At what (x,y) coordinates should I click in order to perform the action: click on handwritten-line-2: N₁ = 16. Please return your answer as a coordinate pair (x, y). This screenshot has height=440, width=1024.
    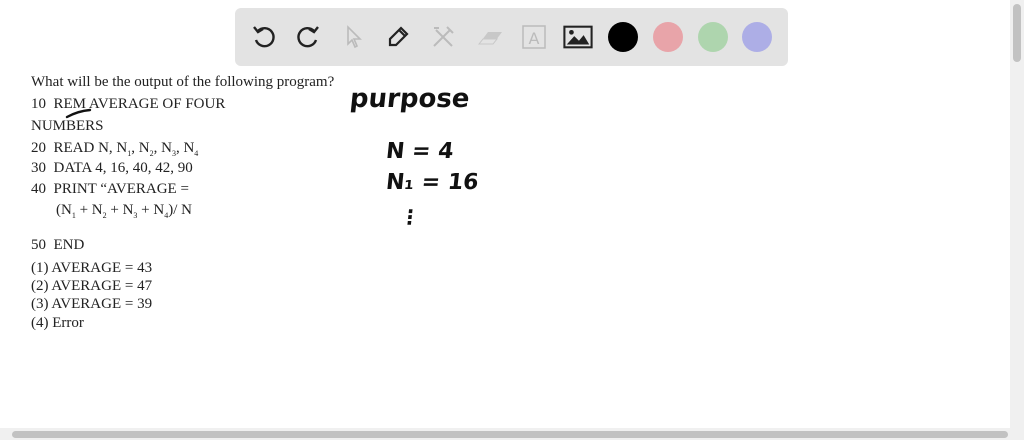
    Looking at the image, I should click on (432, 182).